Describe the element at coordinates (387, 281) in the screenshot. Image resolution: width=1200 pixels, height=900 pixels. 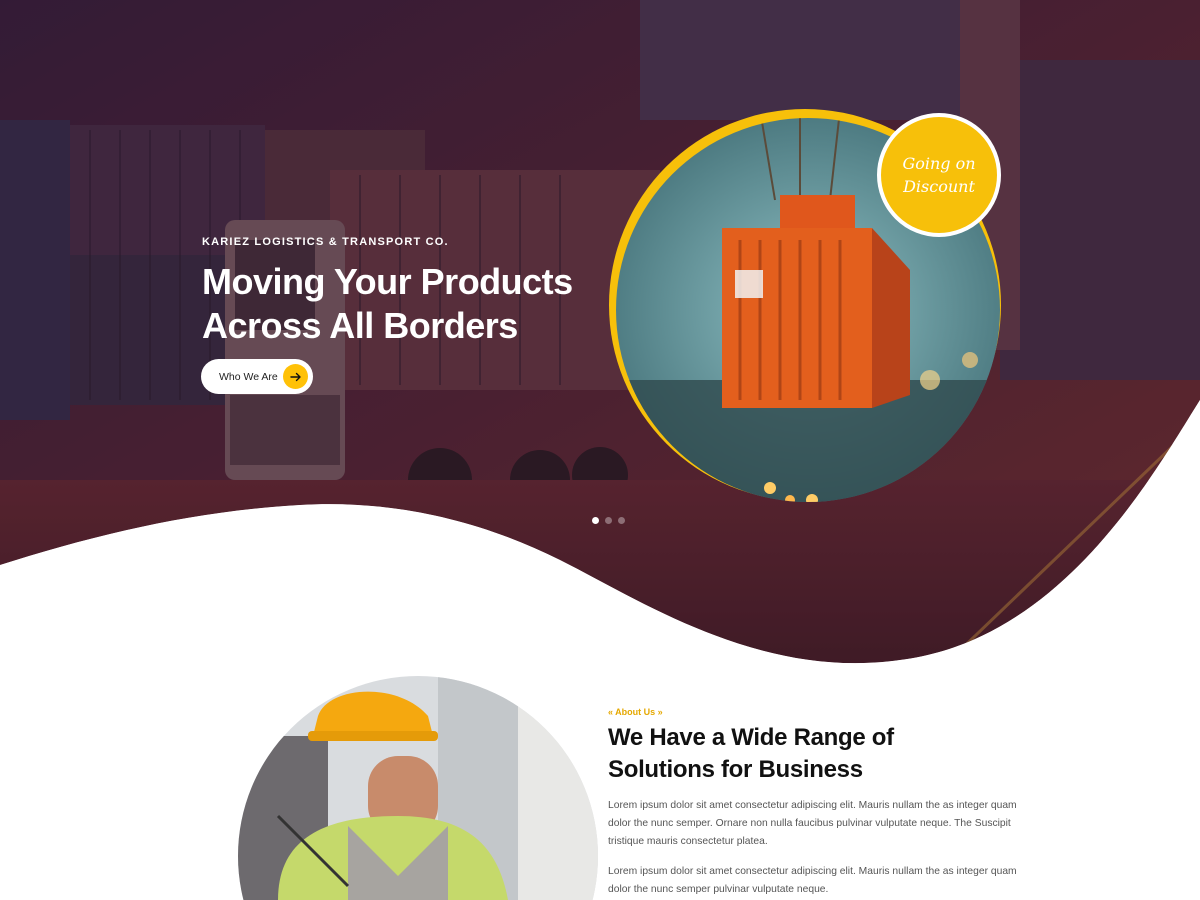
I see `hero-title-line-1: Moving Your Products` at that location.